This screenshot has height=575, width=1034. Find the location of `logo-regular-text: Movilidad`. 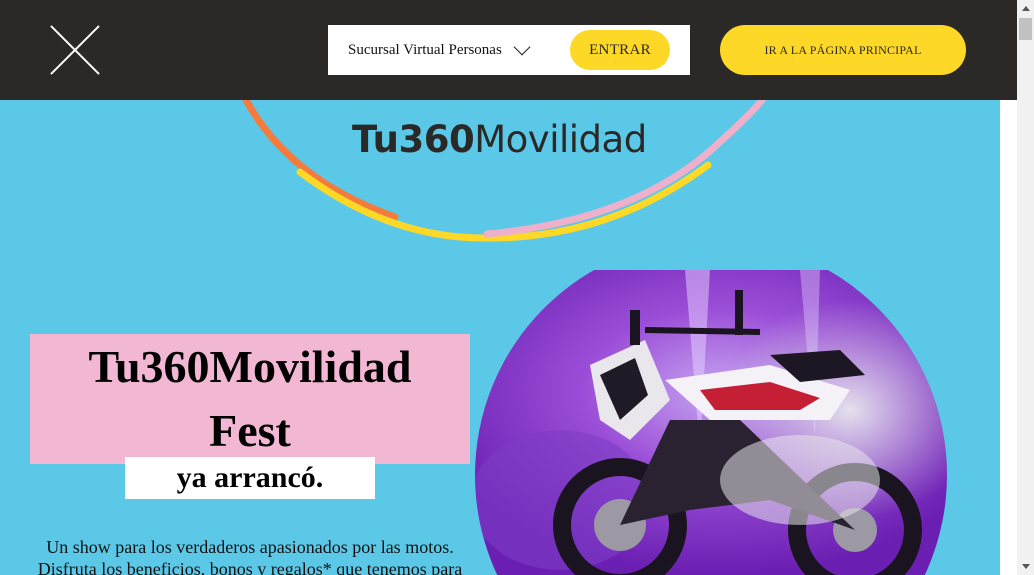

logo-regular-text: Movilidad is located at coordinates (560, 139).